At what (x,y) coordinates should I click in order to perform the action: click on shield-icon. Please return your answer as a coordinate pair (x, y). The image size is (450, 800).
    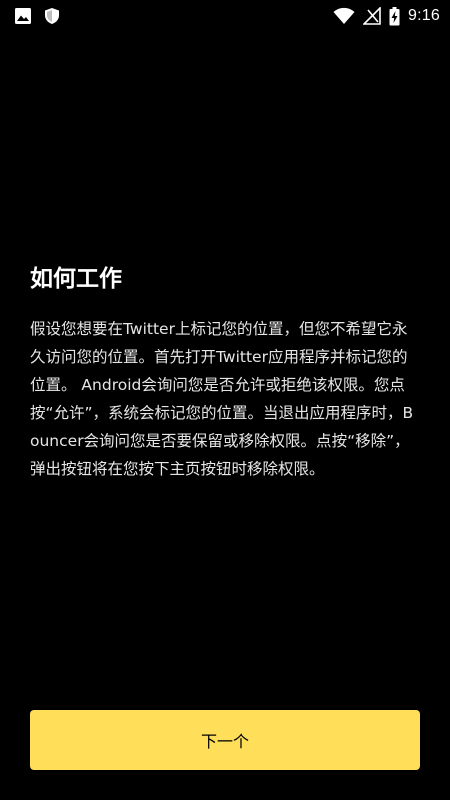
    Looking at the image, I should click on (52, 16).